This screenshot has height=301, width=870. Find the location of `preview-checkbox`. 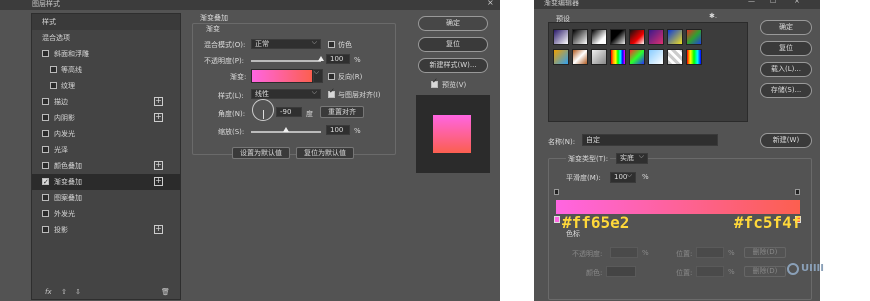

preview-checkbox is located at coordinates (434, 82).